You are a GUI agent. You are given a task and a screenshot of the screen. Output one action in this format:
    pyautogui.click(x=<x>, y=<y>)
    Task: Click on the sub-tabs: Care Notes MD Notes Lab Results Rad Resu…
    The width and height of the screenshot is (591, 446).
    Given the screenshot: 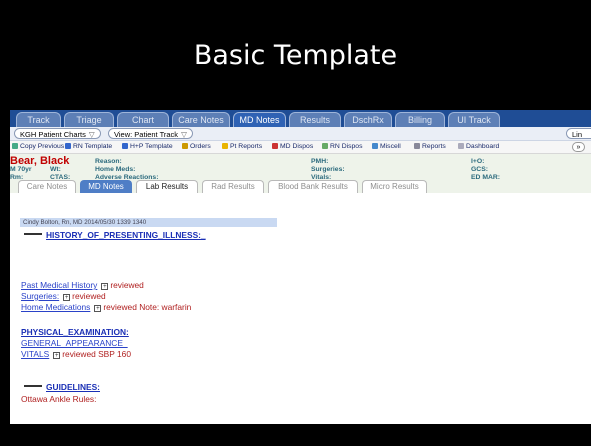 What is the action you would take?
    pyautogui.click(x=300, y=186)
    